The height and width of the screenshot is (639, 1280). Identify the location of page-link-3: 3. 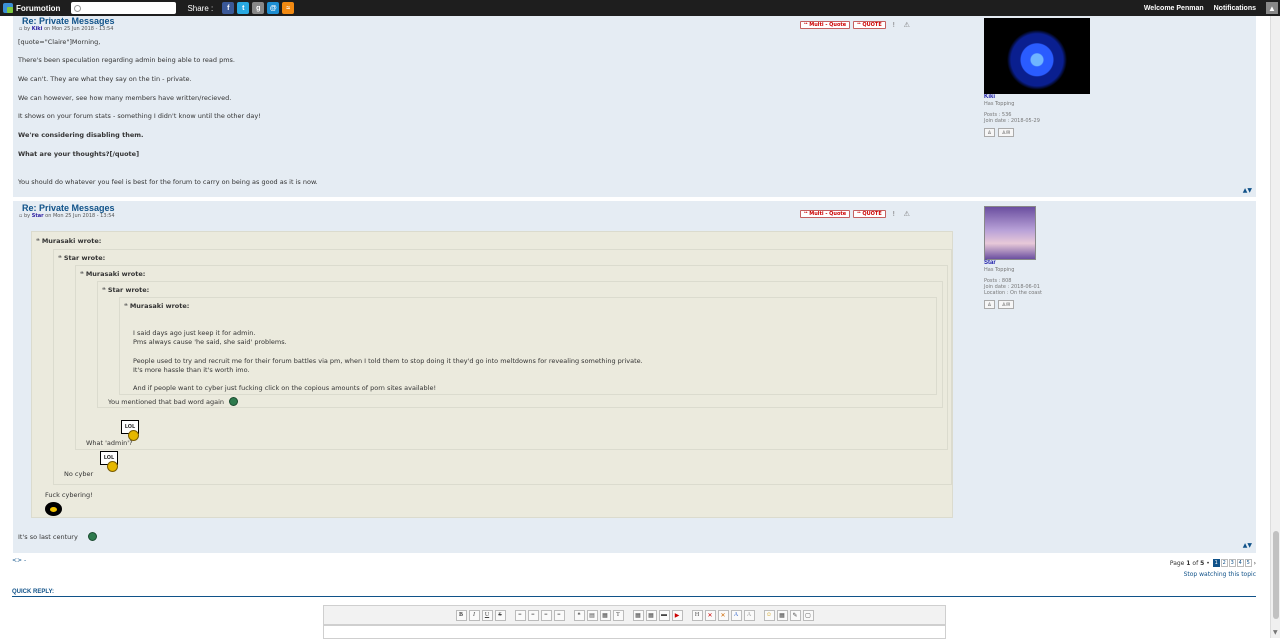
(1232, 563).